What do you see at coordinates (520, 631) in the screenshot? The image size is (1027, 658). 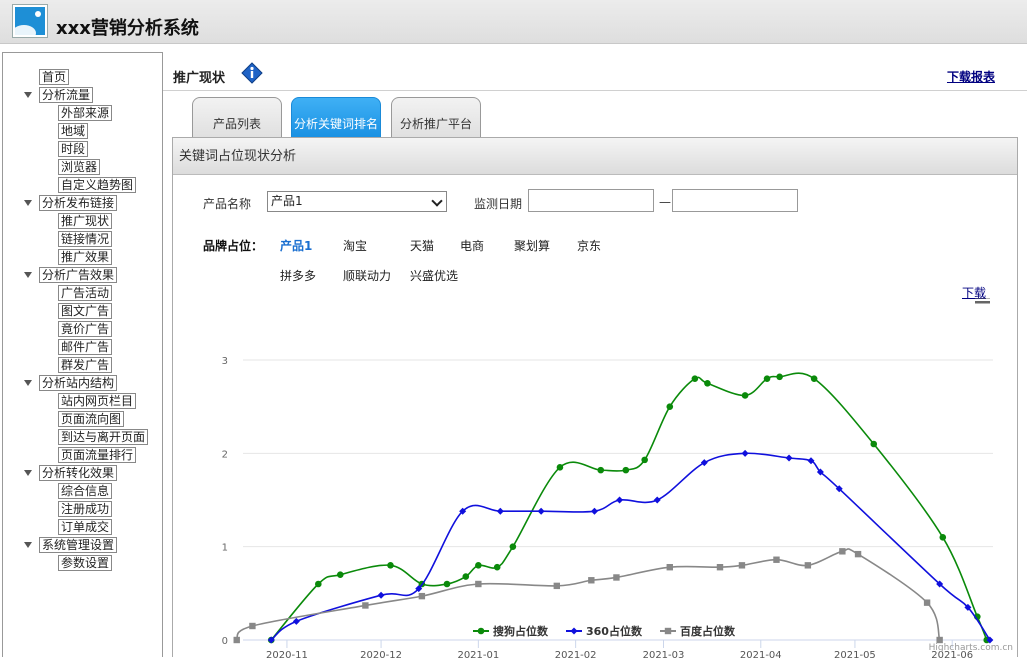 I see `legend-label: 搜狗占位数` at bounding box center [520, 631].